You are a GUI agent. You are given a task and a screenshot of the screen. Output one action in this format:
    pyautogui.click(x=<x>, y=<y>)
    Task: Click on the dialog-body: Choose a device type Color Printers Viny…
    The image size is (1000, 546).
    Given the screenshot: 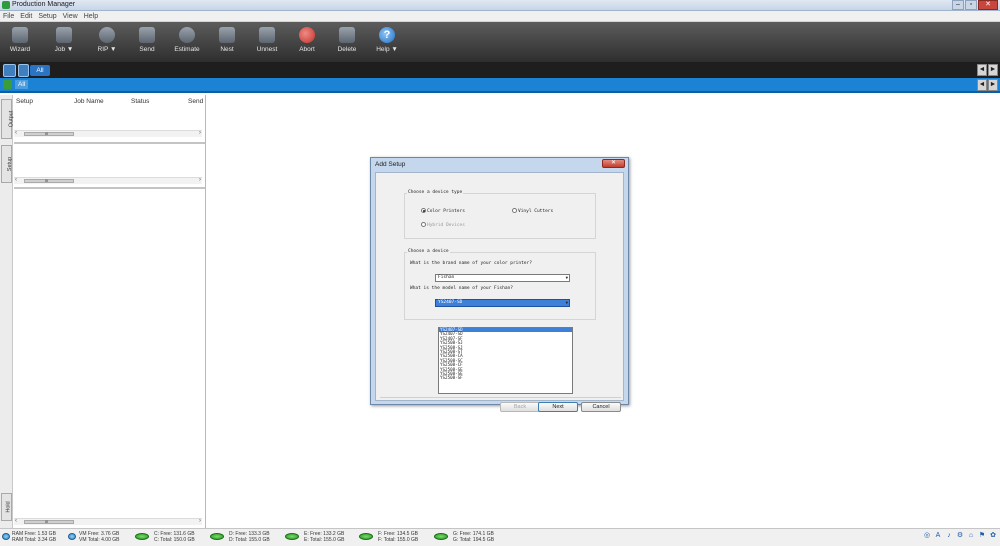 What is the action you would take?
    pyautogui.click(x=499, y=292)
    